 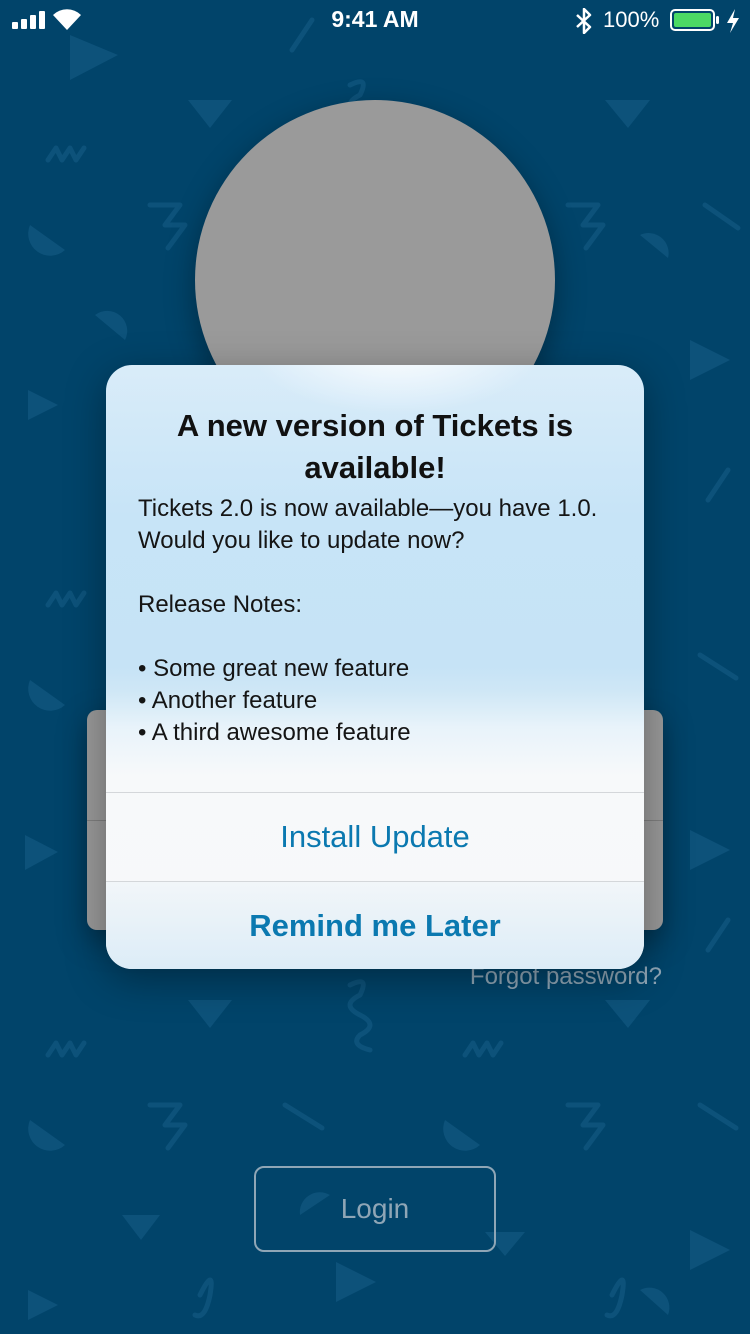 I want to click on battery-percent: 100%, so click(x=631, y=19).